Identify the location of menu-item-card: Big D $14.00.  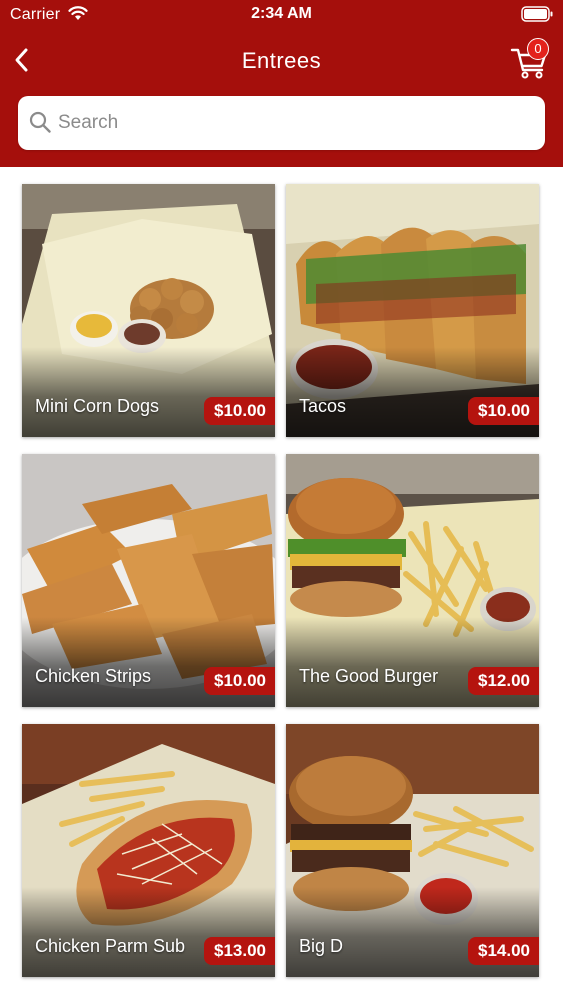
(412, 850).